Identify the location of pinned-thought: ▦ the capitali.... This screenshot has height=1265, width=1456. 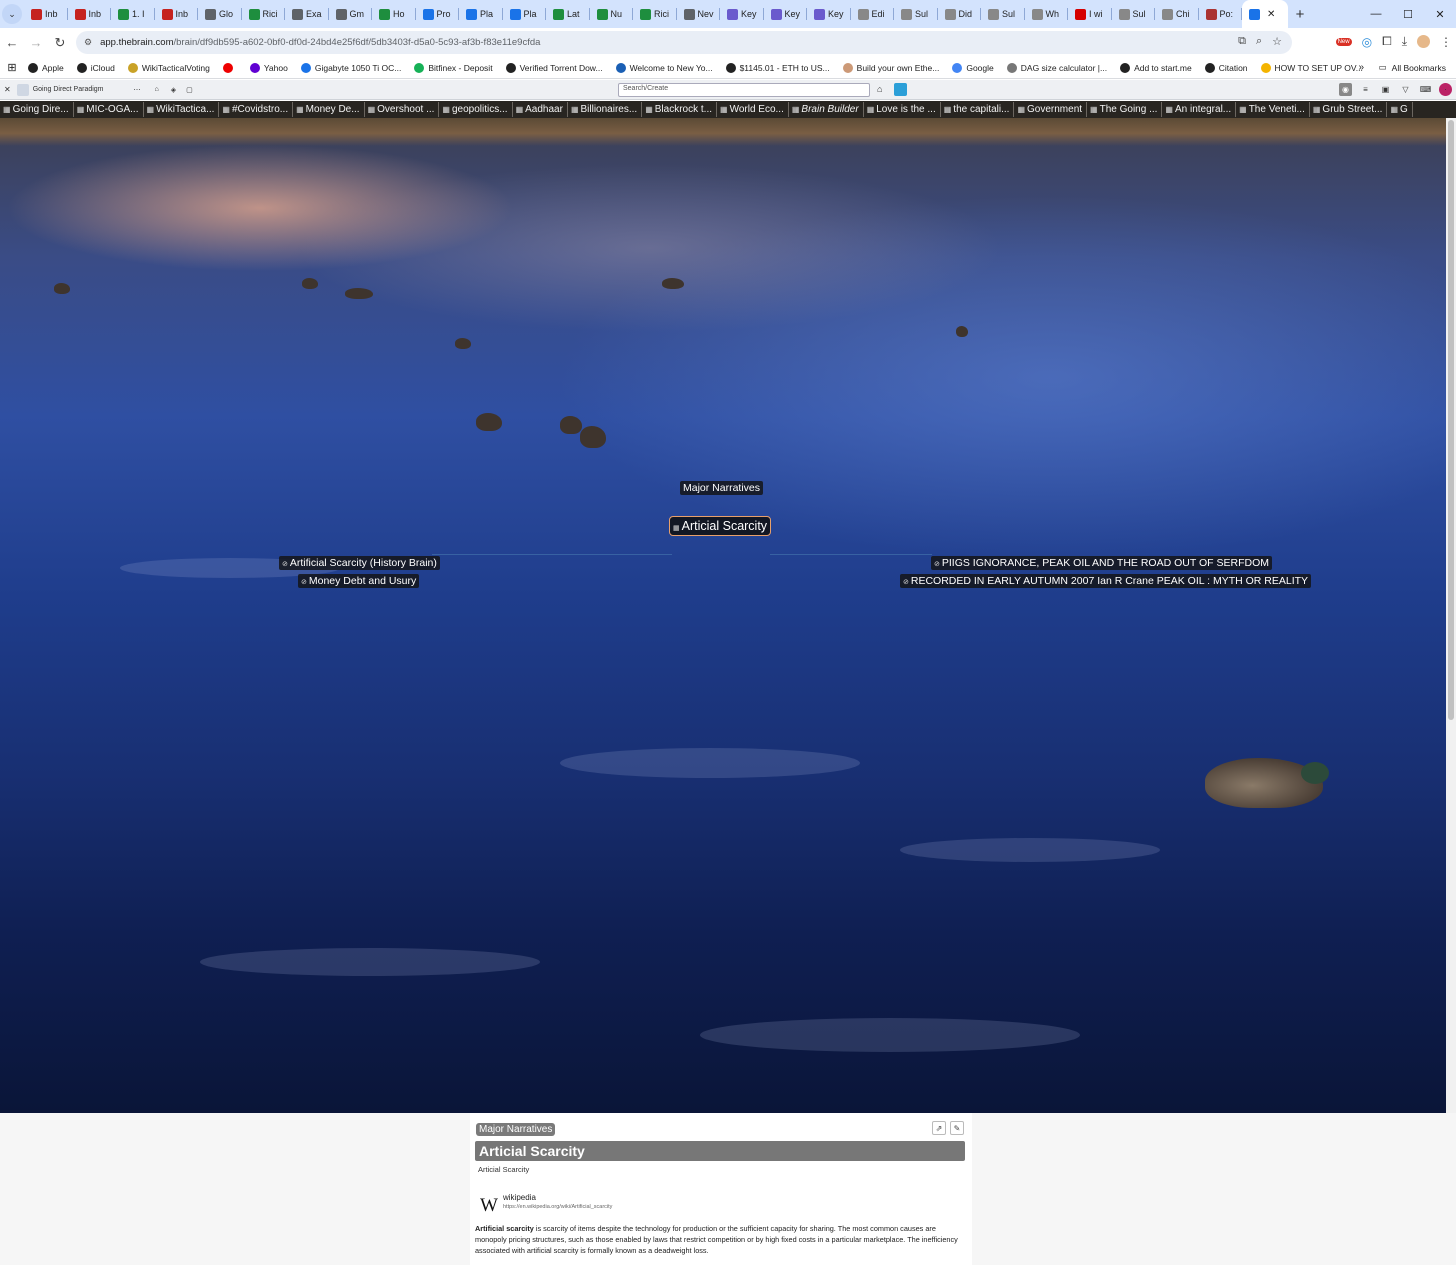
(978, 109).